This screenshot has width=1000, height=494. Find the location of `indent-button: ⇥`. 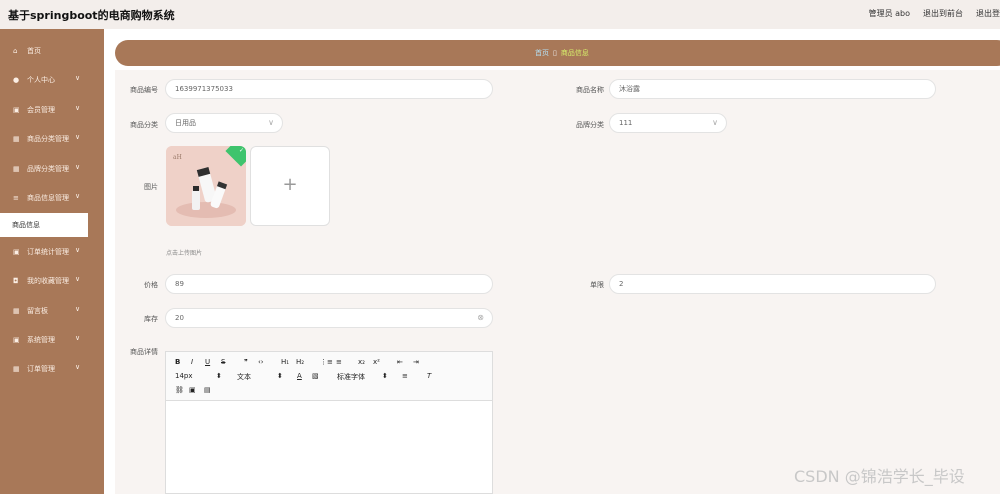

indent-button: ⇥ is located at coordinates (416, 362).